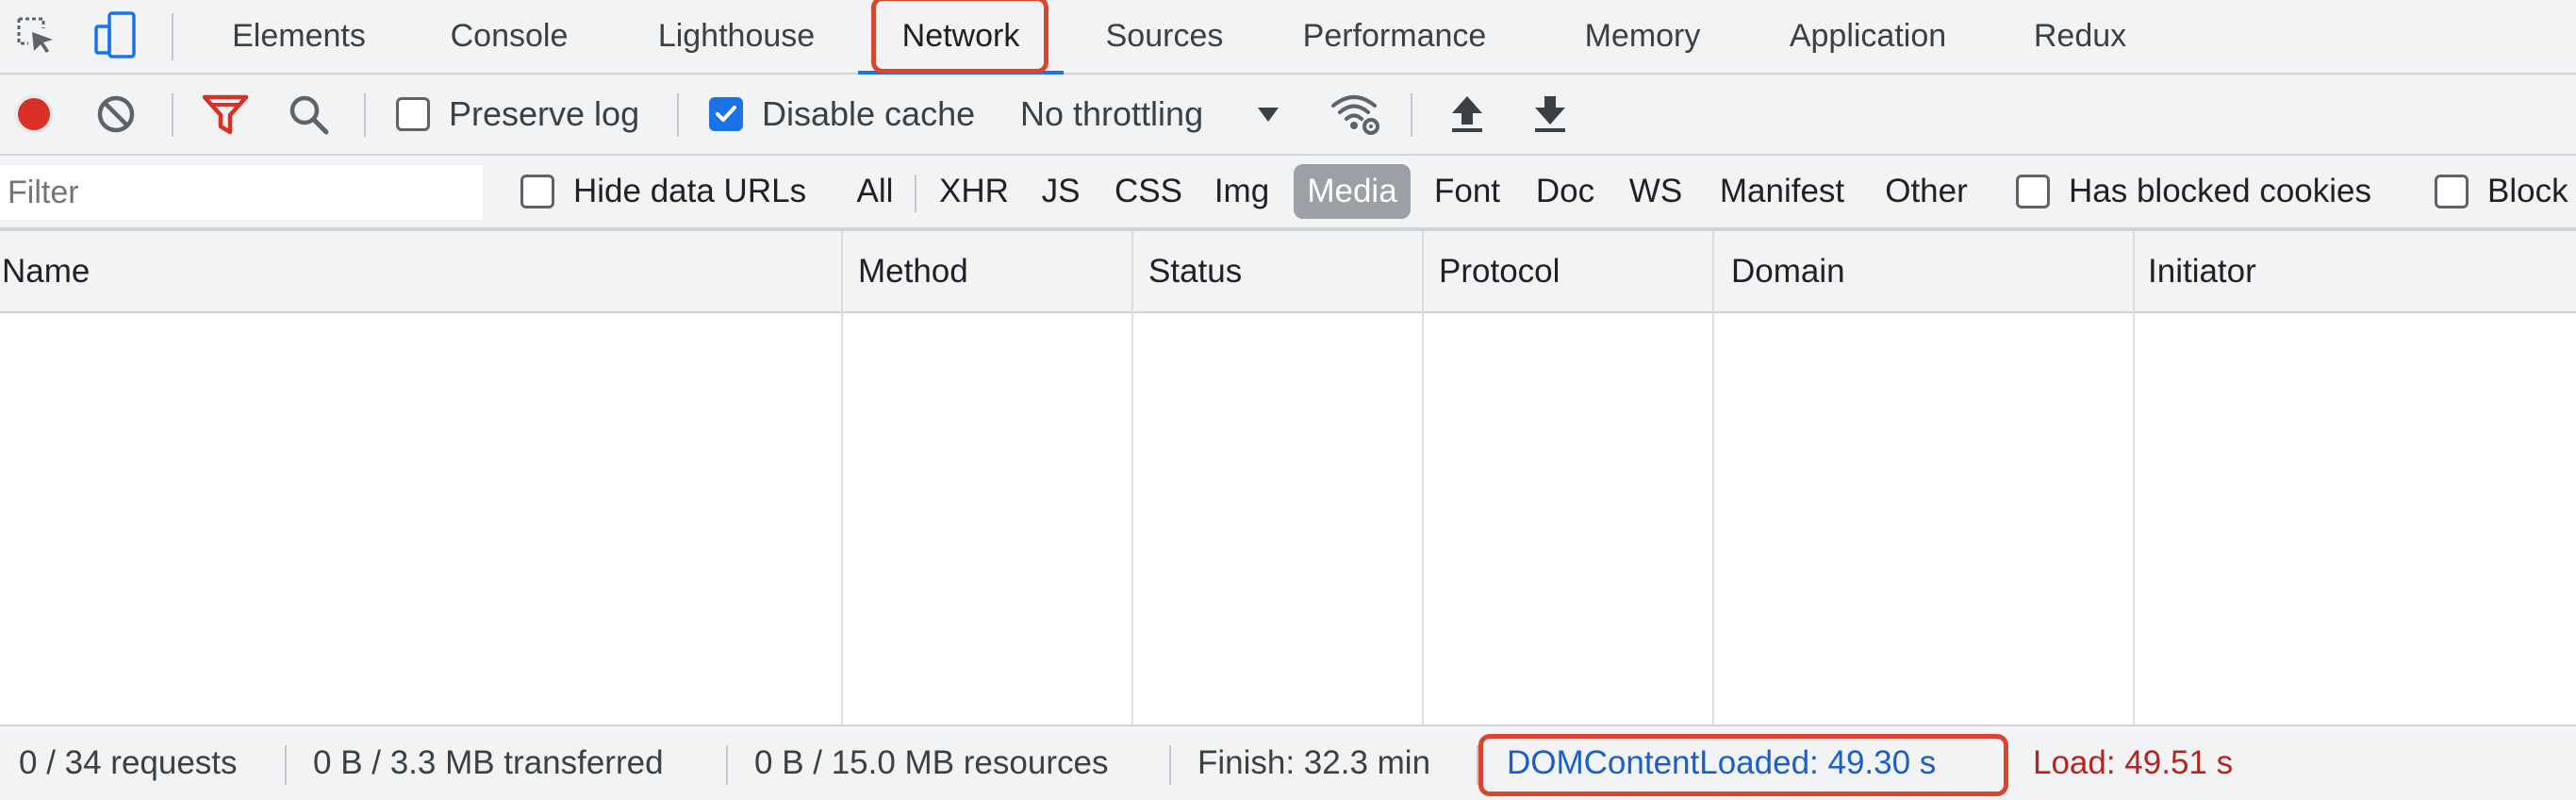 The height and width of the screenshot is (800, 2576). What do you see at coordinates (128, 762) in the screenshot?
I see `status-requests: 0 / 34 requests` at bounding box center [128, 762].